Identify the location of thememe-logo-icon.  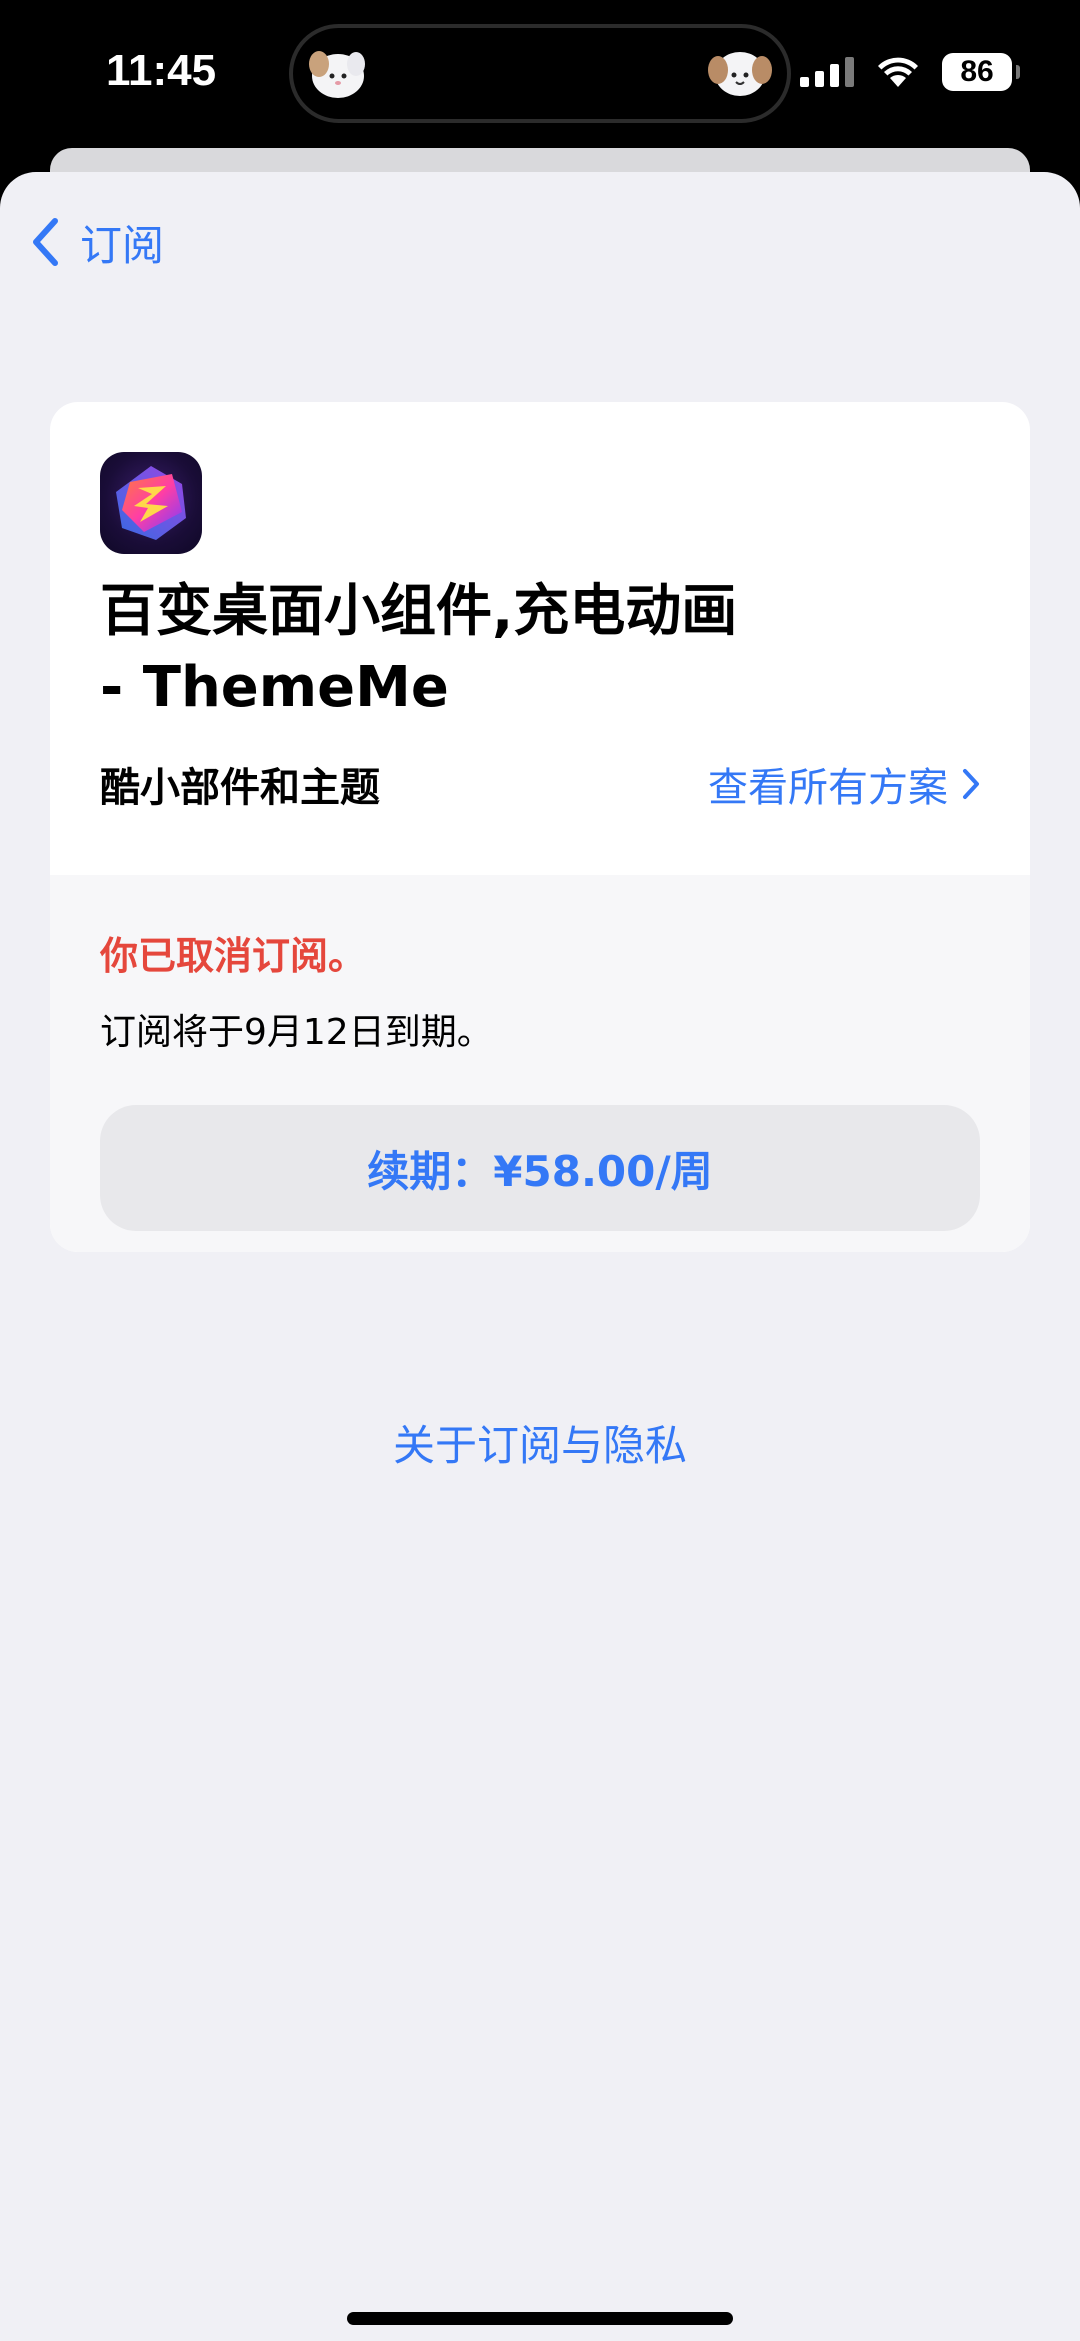
(151, 503).